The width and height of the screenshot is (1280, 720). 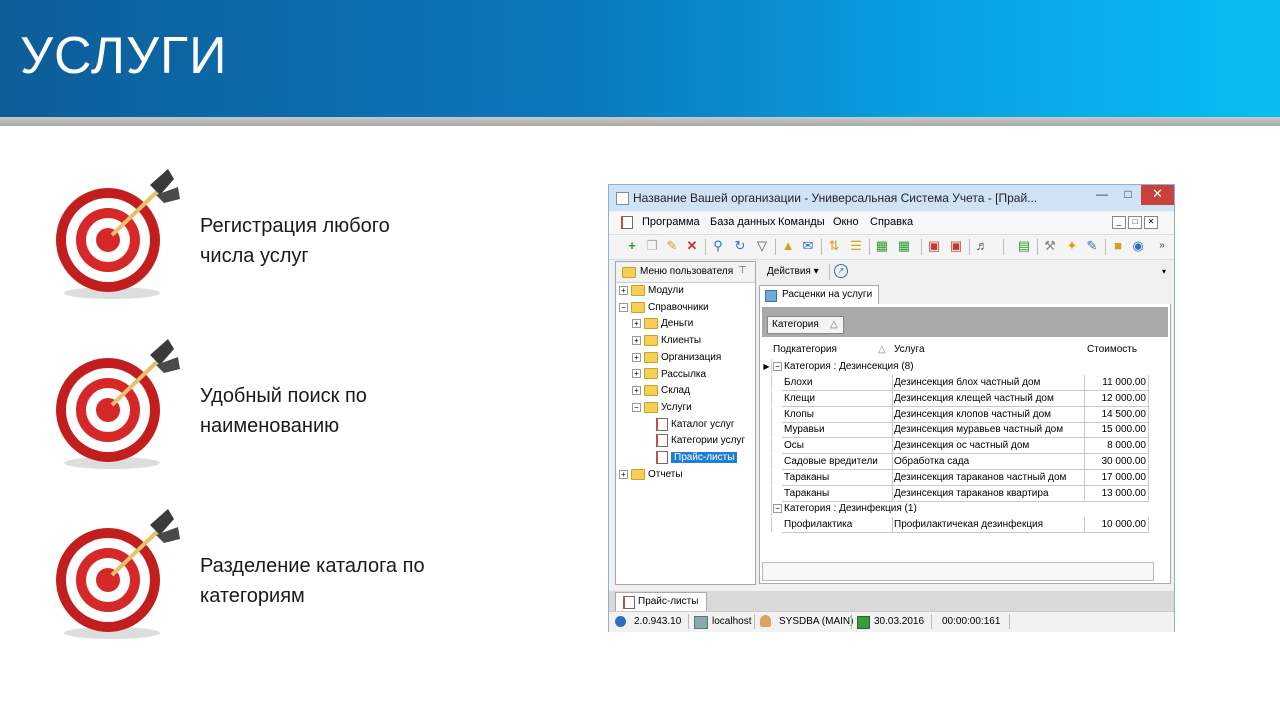 I want to click on mdi-minimize-button: _, so click(x=1119, y=222).